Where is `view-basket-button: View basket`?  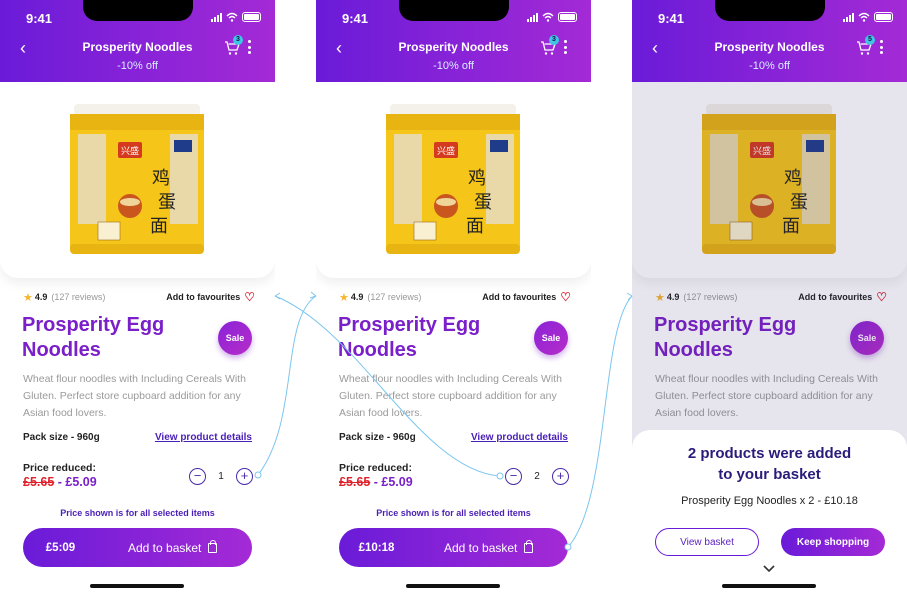
view-basket-button: View basket is located at coordinates (707, 542).